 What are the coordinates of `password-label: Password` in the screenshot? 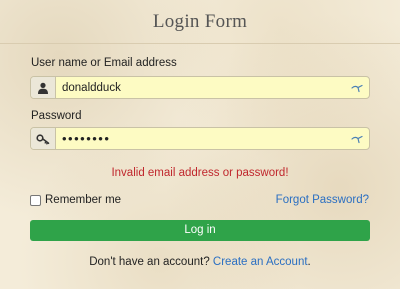 It's located at (56, 116).